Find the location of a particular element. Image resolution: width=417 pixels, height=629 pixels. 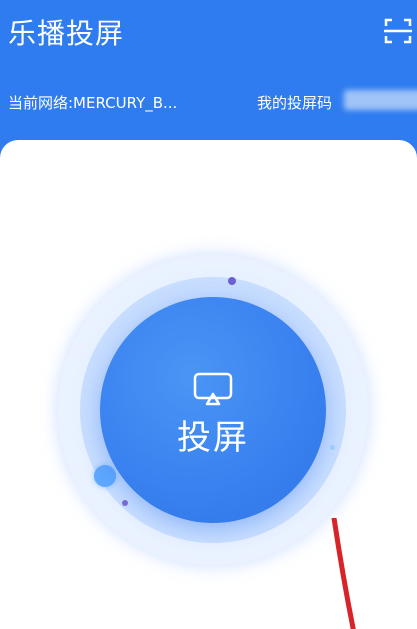

app-title: 乐播投屏 is located at coordinates (66, 33).